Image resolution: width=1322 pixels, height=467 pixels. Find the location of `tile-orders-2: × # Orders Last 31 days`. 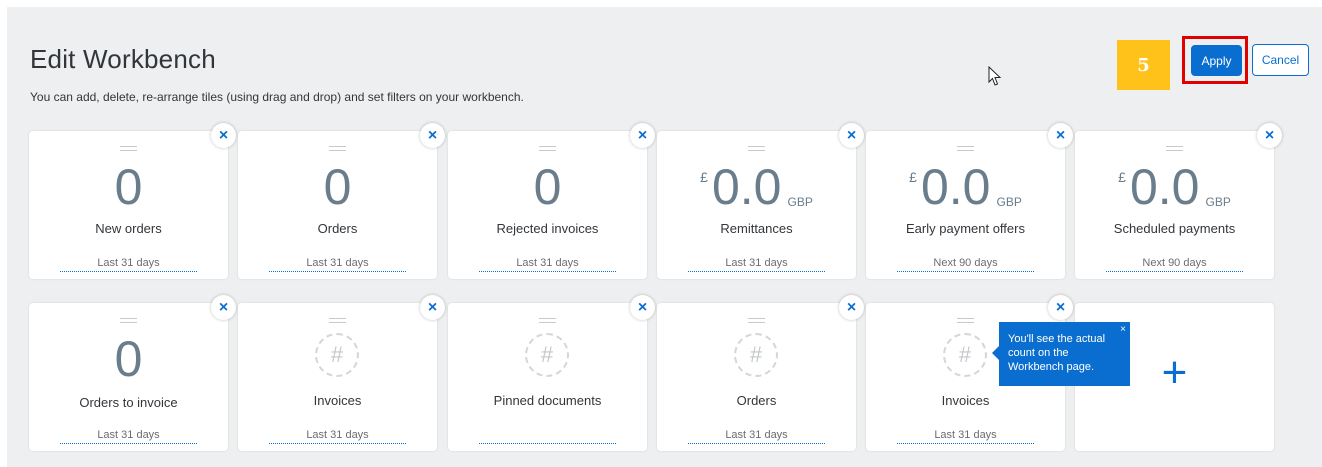

tile-orders-2: × # Orders Last 31 days is located at coordinates (760, 373).